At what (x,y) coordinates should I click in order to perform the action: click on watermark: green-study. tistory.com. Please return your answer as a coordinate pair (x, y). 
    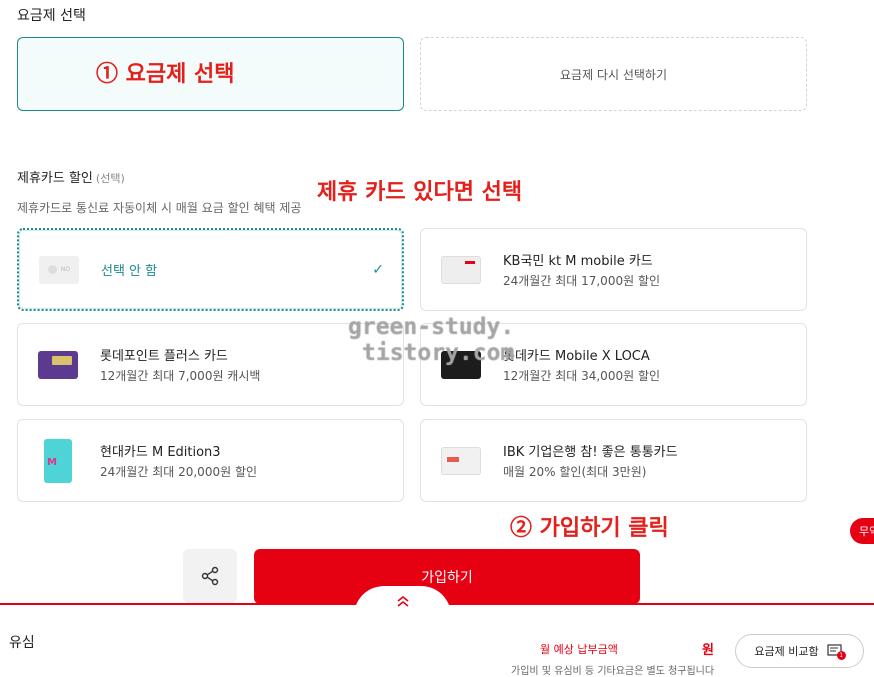
    Looking at the image, I should click on (431, 340).